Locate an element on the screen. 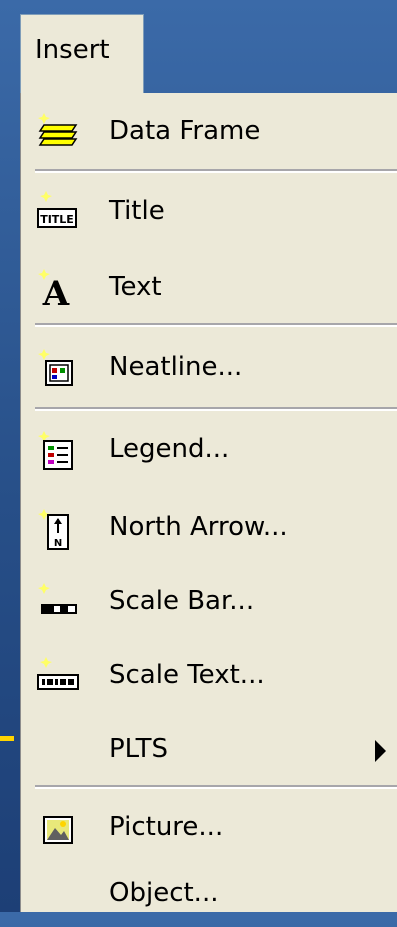 This screenshot has height=927, width=397. menu-item-label: Text is located at coordinates (135, 287).